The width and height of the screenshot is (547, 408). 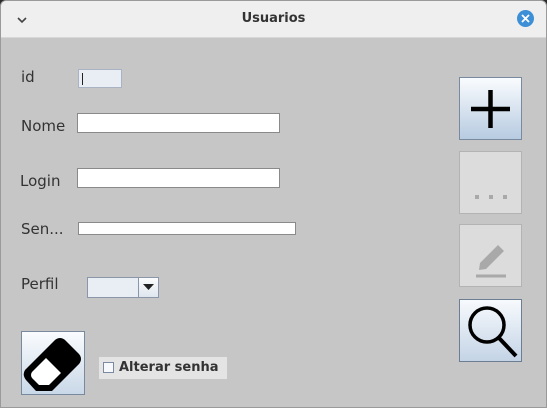 I want to click on login-field, so click(x=178, y=178).